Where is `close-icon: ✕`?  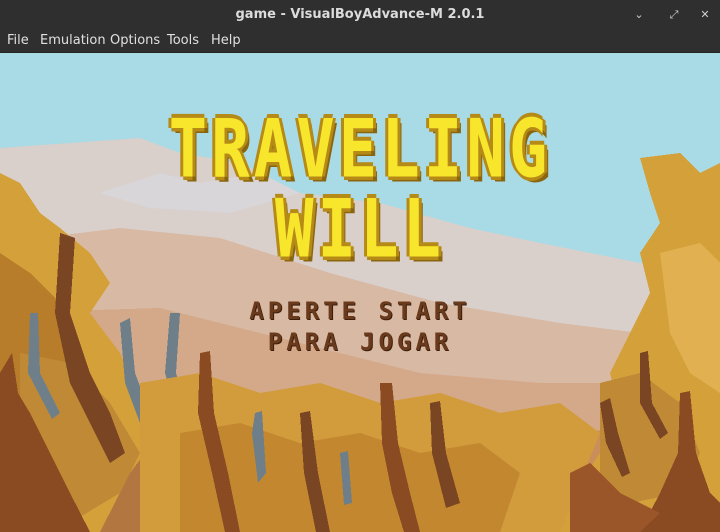 close-icon: ✕ is located at coordinates (705, 15).